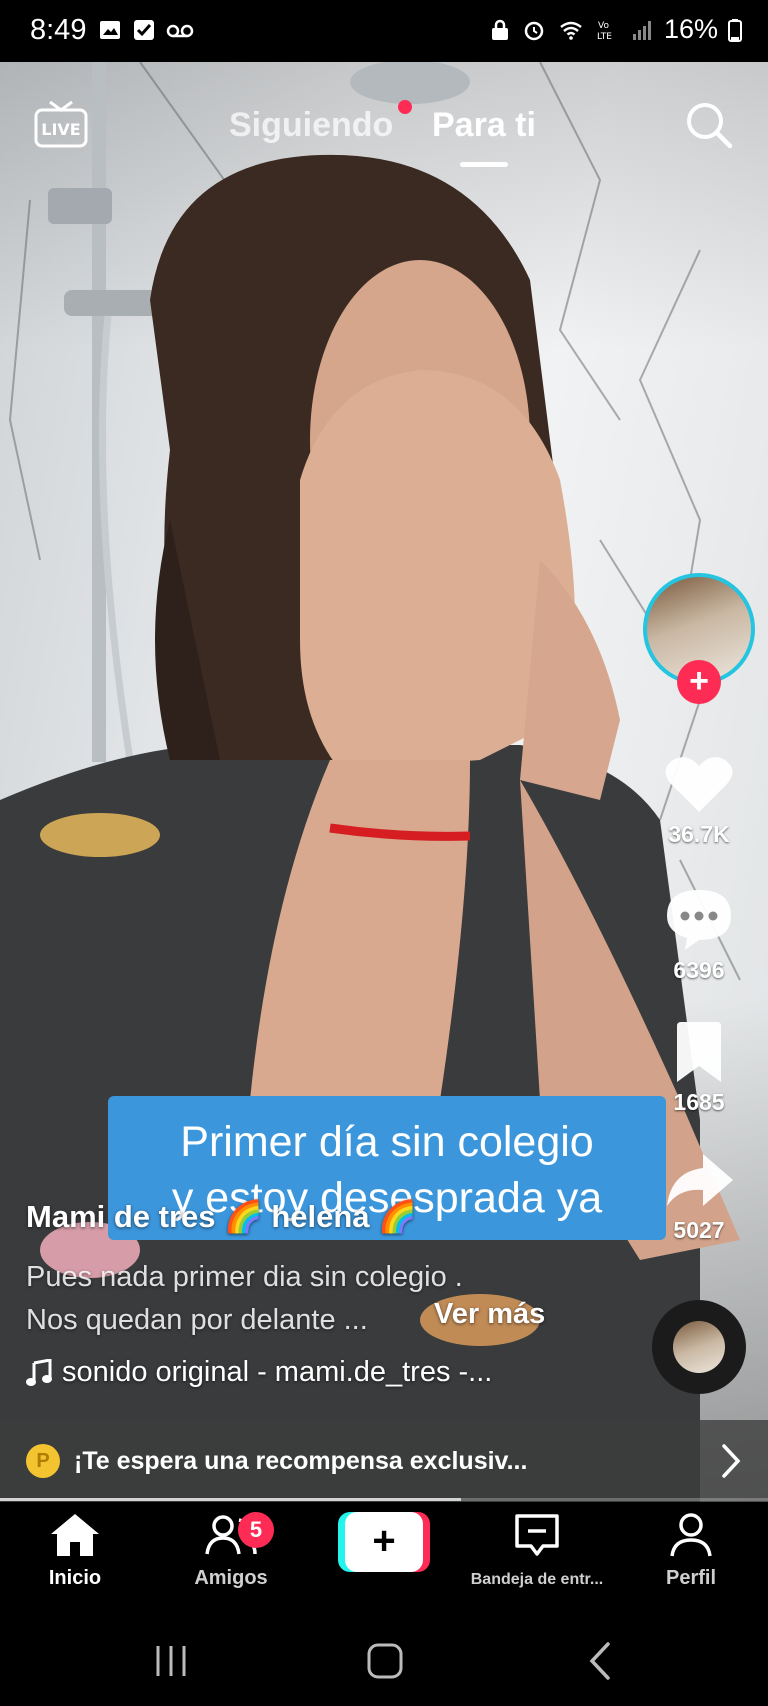 The width and height of the screenshot is (768, 1706). I want to click on comment-button: 6396, so click(699, 935).